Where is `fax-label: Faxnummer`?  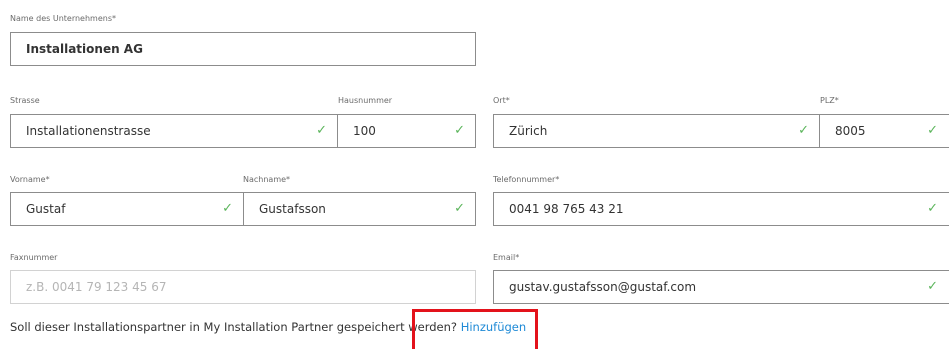 fax-label: Faxnummer is located at coordinates (34, 257).